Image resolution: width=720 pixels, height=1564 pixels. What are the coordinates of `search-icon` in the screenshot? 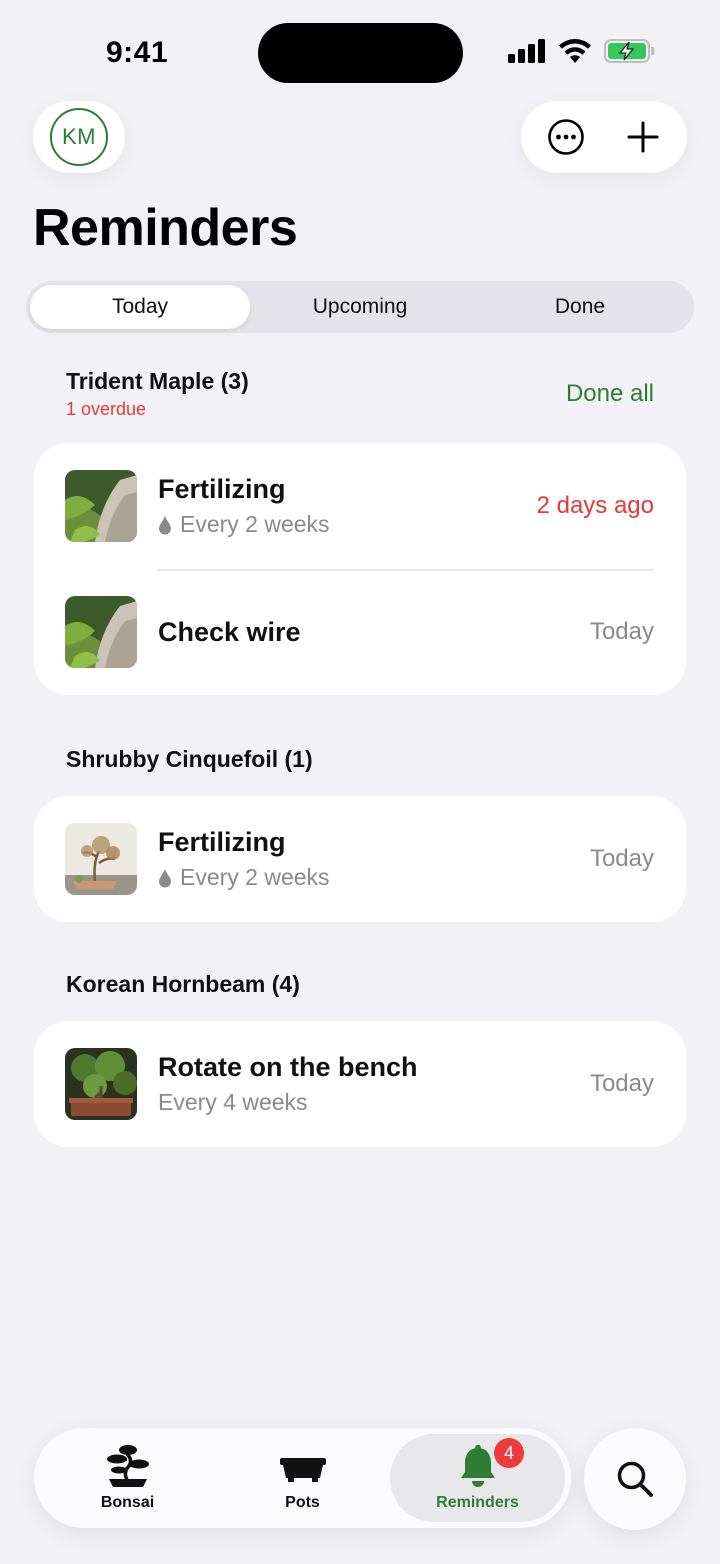 It's located at (635, 1479).